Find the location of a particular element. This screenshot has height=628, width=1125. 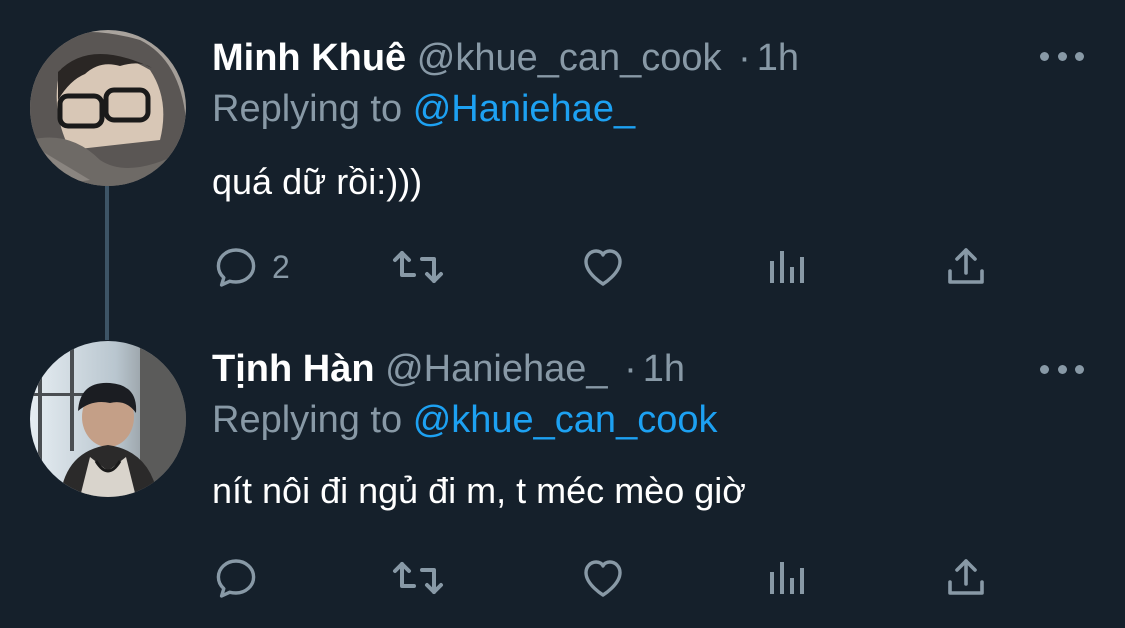

tweet-header: Minh Khuê @khue_can_cook · 1h is located at coordinates (505, 58).